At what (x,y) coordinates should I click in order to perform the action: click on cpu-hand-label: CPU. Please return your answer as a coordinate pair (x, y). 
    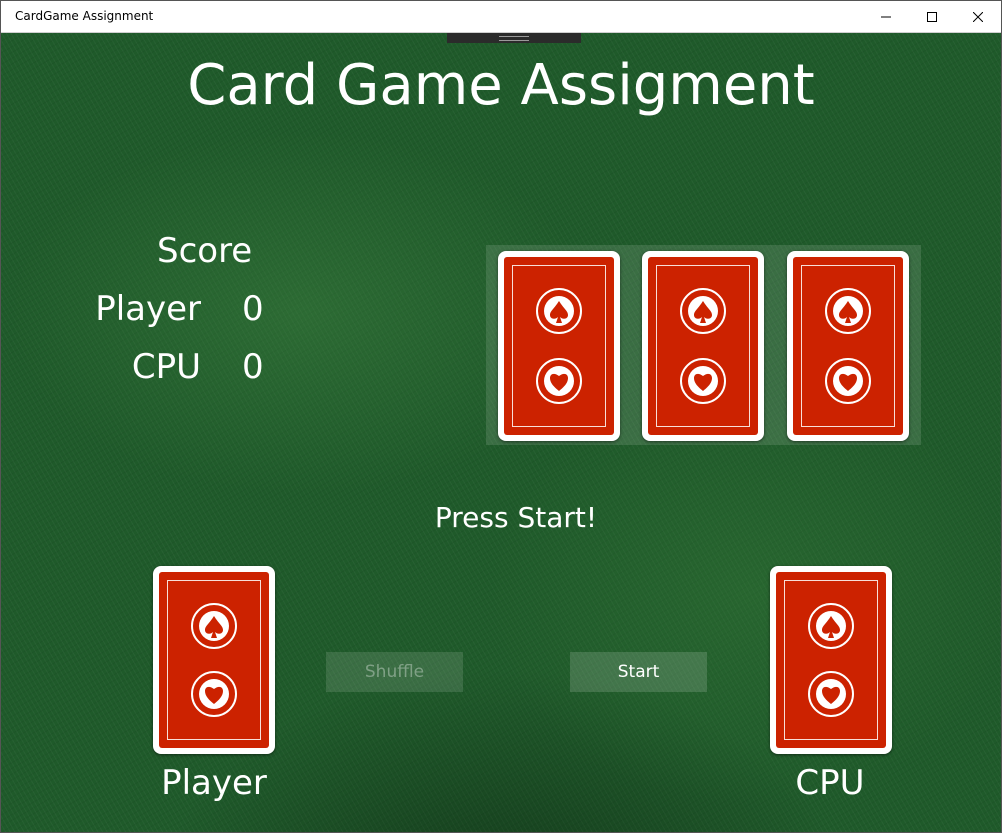
    Looking at the image, I should click on (830, 783).